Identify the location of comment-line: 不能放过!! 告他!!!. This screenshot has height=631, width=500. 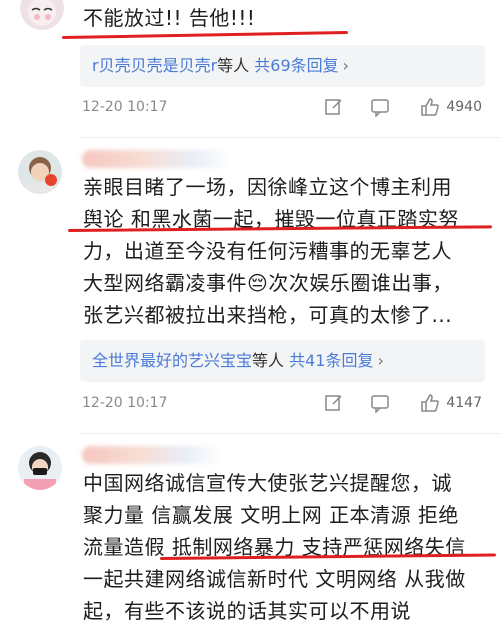
(169, 18).